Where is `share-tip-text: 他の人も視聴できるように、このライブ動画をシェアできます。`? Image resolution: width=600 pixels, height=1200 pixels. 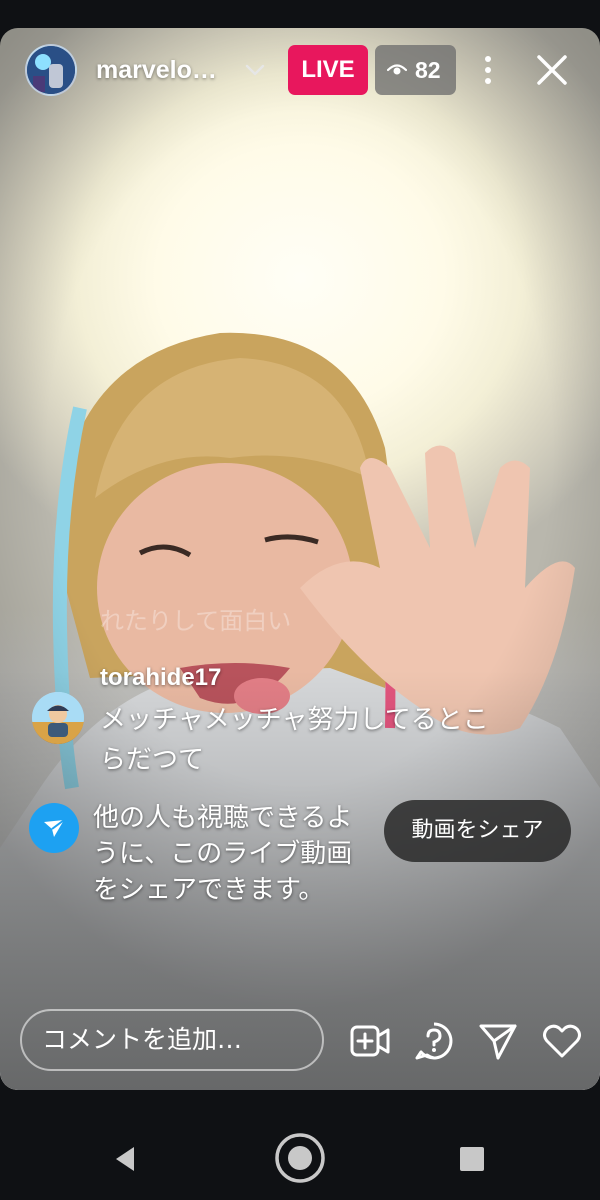 share-tip-text: 他の人も視聴できるように、このライブ動画をシェアできます。 is located at coordinates (223, 854).